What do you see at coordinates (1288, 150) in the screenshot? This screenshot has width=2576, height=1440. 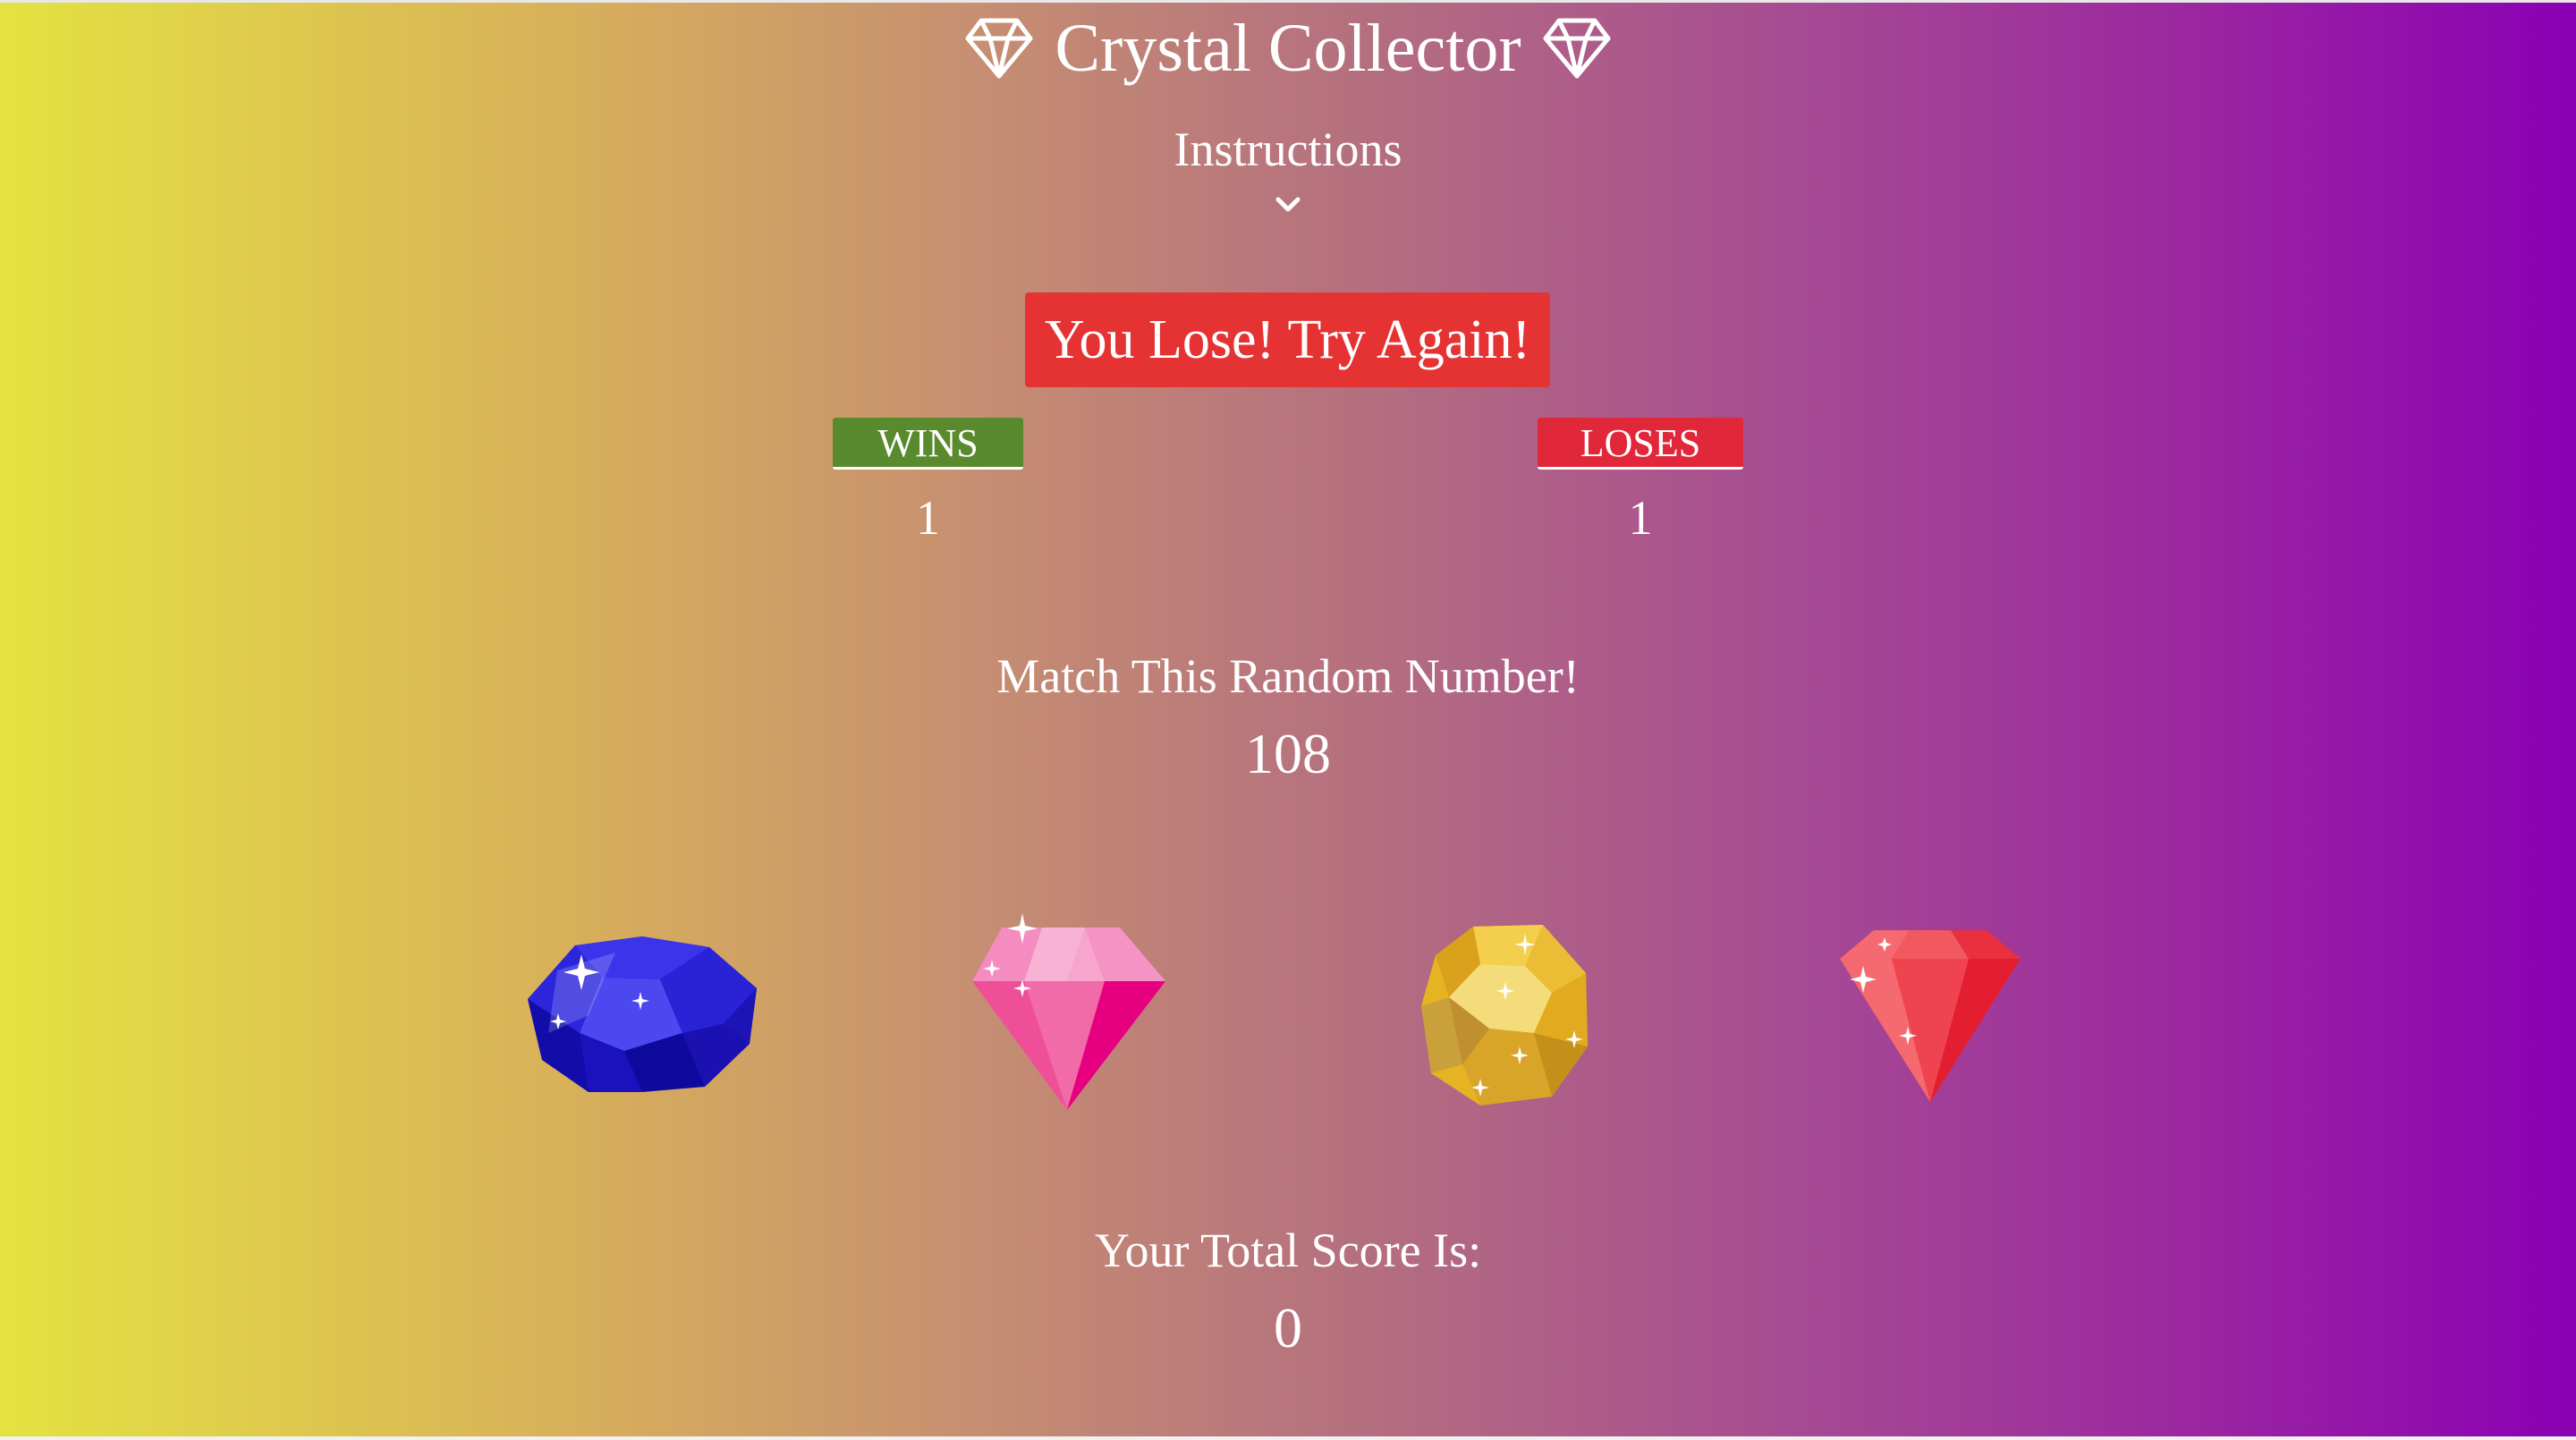 I see `instructions-toggle: Instructions` at bounding box center [1288, 150].